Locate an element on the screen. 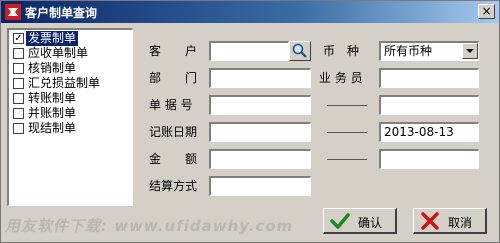 The image size is (500, 243). type-item-cash: 现结制单 is located at coordinates (71, 128).